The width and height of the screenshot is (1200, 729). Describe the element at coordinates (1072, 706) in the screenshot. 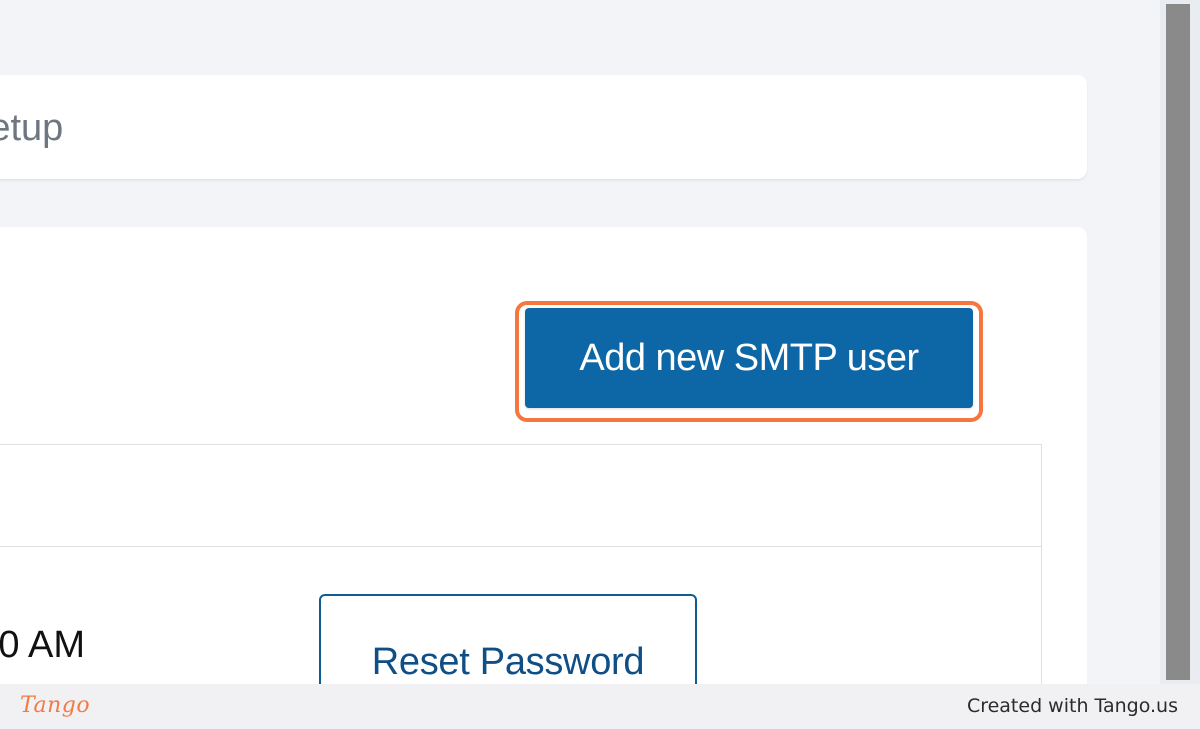

I see `footer-credit: Created with Tango.us` at that location.